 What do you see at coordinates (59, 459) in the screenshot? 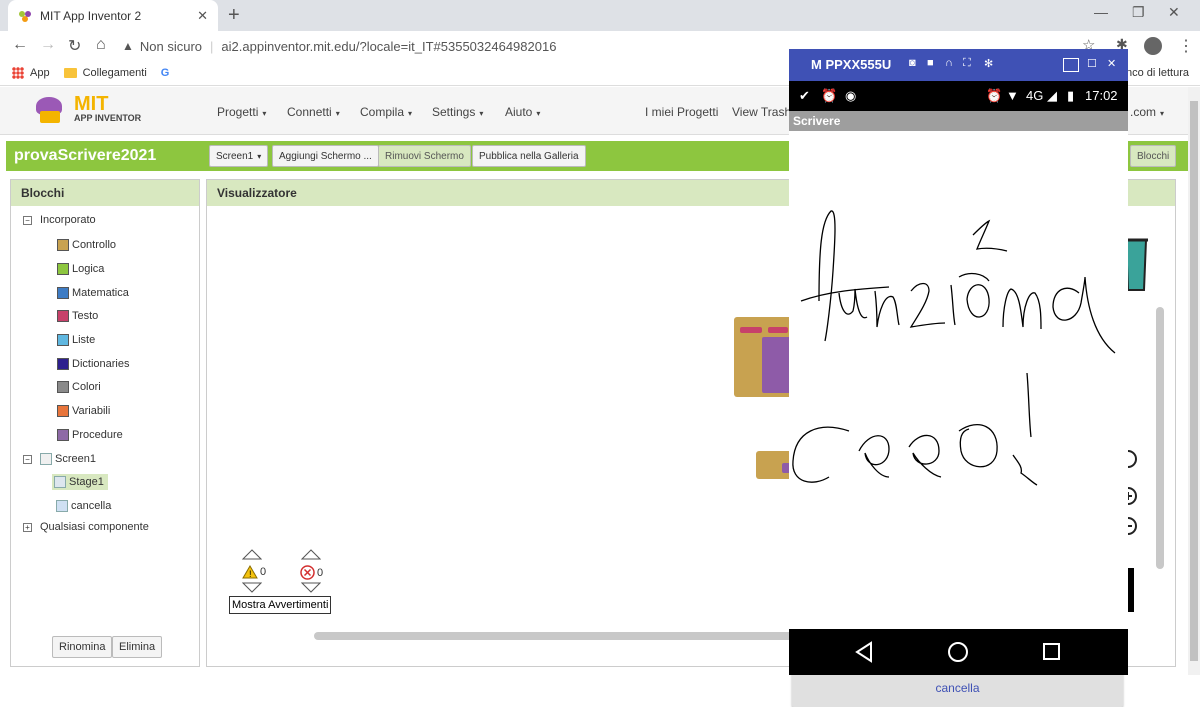
I see `tree-screen1: − Screen1` at bounding box center [59, 459].